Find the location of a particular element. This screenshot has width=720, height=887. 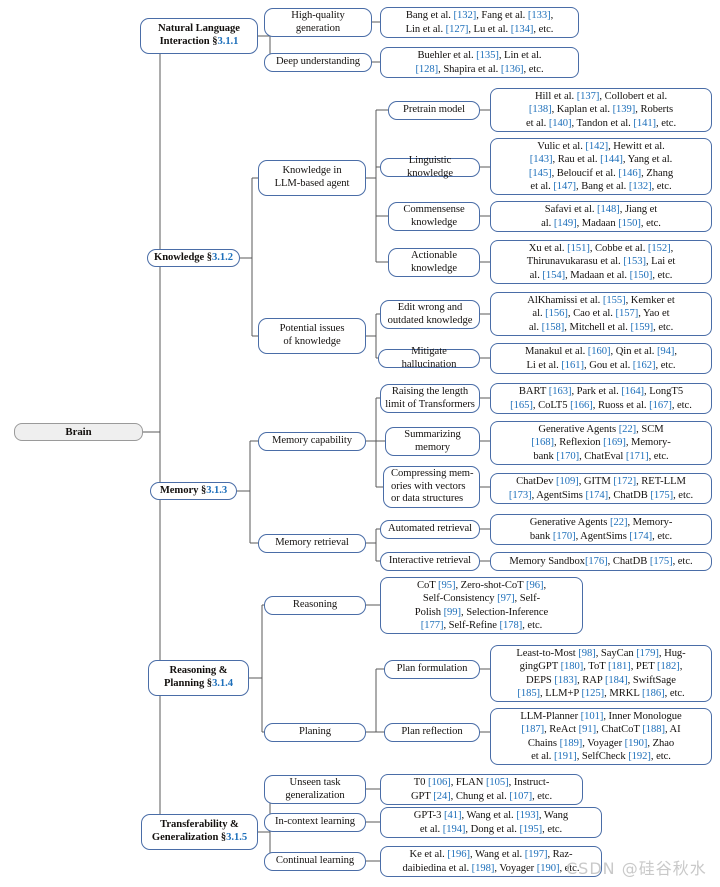

topic-label: Actionable knowledge is located at coordinates (434, 261).